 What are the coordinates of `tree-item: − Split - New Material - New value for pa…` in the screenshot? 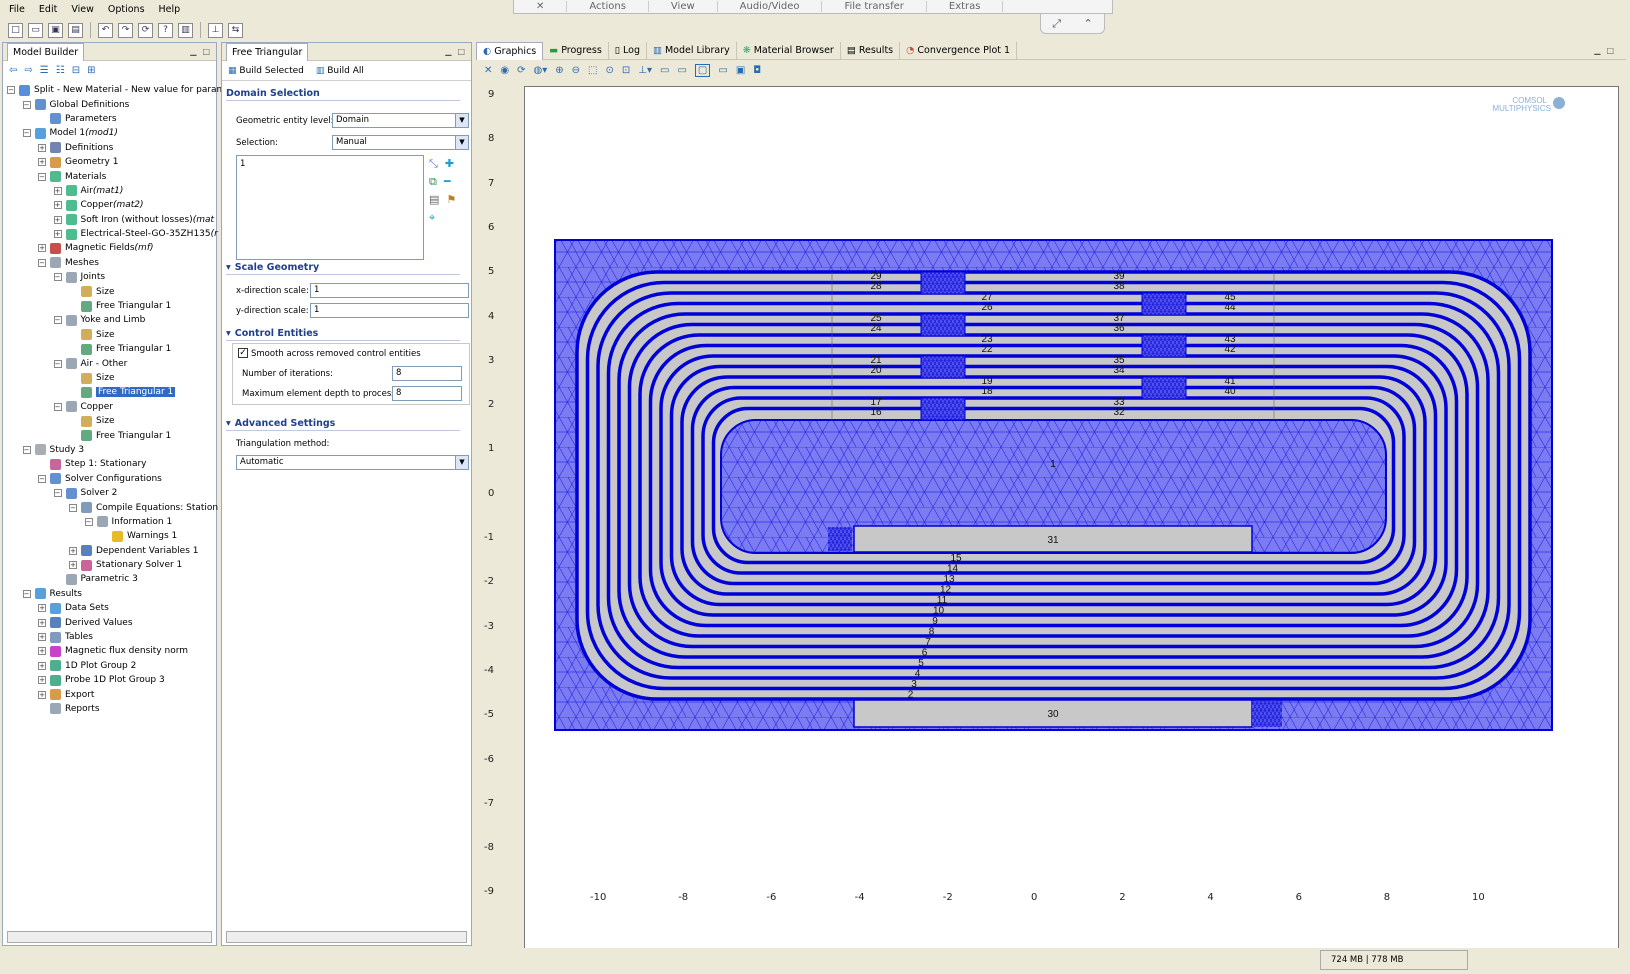 It's located at (119, 90).